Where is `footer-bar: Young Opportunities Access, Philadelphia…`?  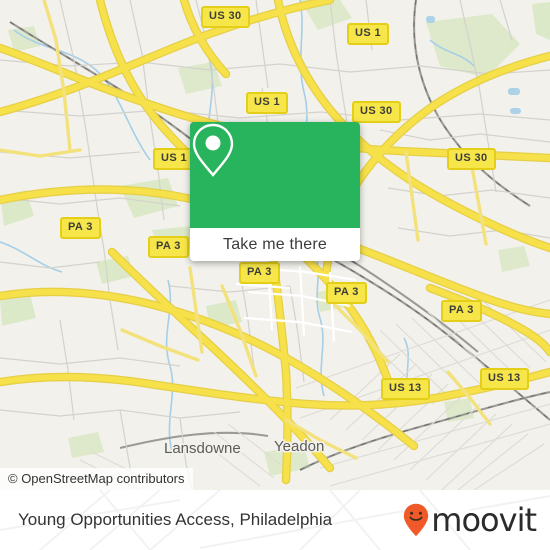 footer-bar: Young Opportunities Access, Philadelphia… is located at coordinates (275, 520).